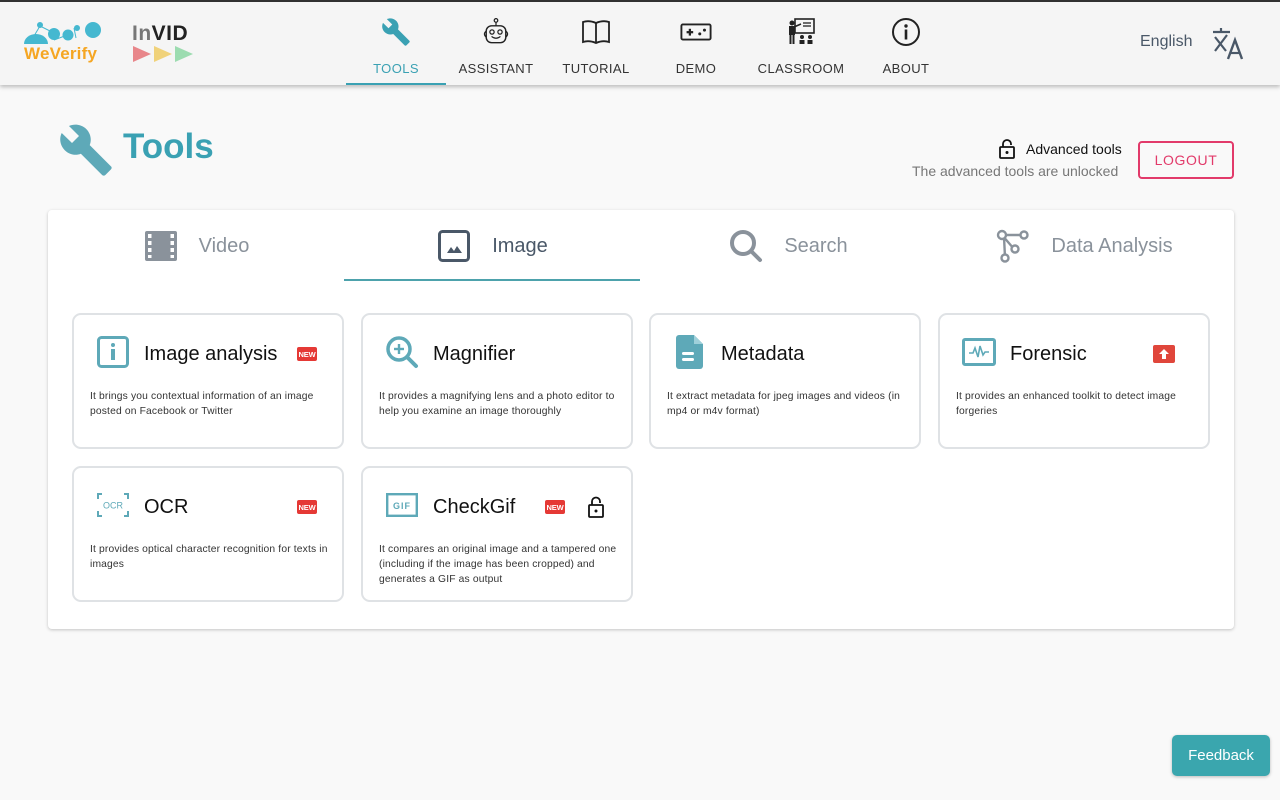 This screenshot has width=1280, height=800. Describe the element at coordinates (170, 33) in the screenshot. I see `invid-suffix: VID` at that location.